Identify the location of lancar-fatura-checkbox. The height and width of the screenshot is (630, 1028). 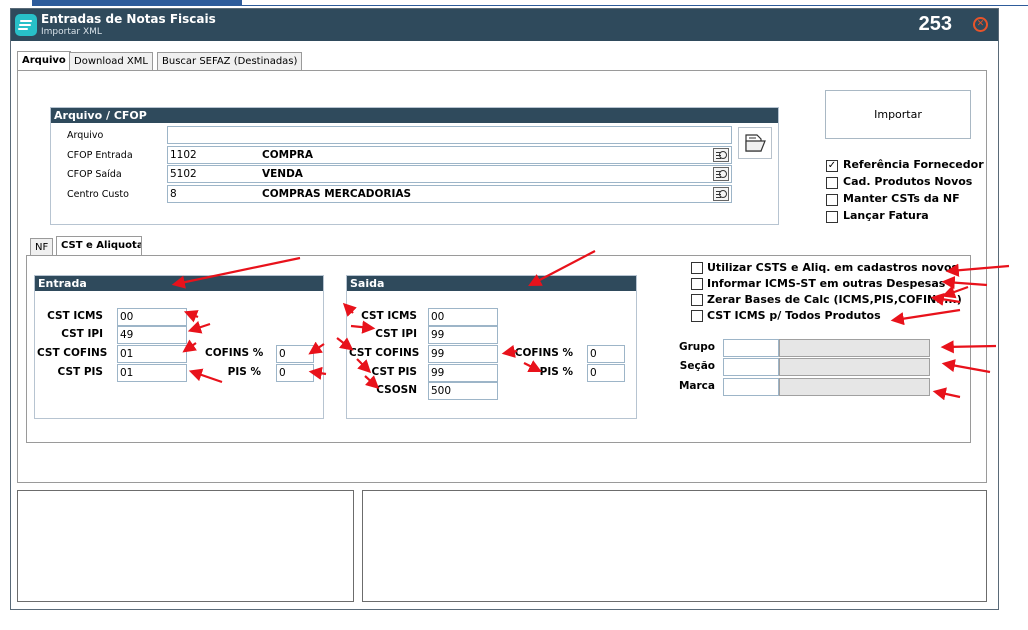
(832, 217).